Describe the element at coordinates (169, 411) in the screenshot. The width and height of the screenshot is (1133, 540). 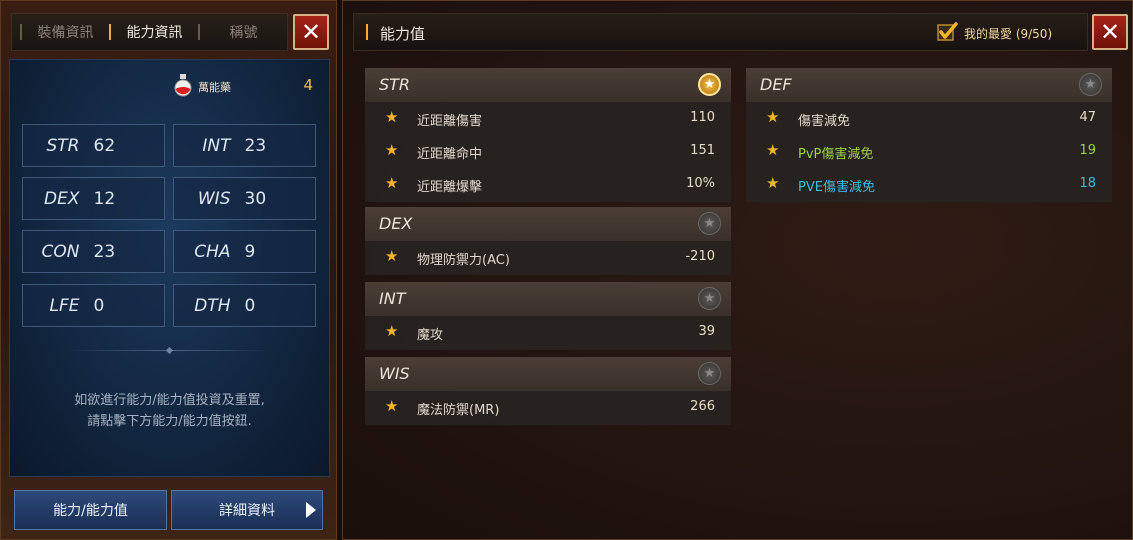
I see `hint-text: 如欲進行能力/能力值投資及重置, 請點擊下方能力/能力值按鈕.` at that location.